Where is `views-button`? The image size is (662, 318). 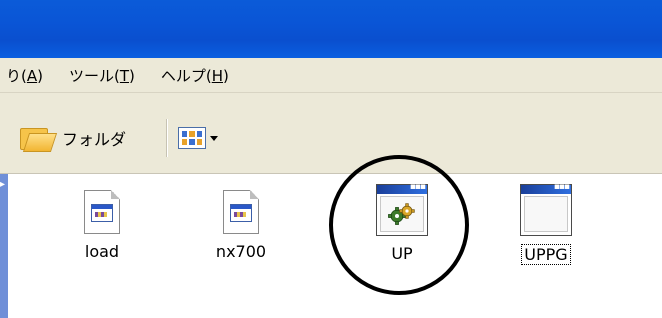
views-button is located at coordinates (198, 138).